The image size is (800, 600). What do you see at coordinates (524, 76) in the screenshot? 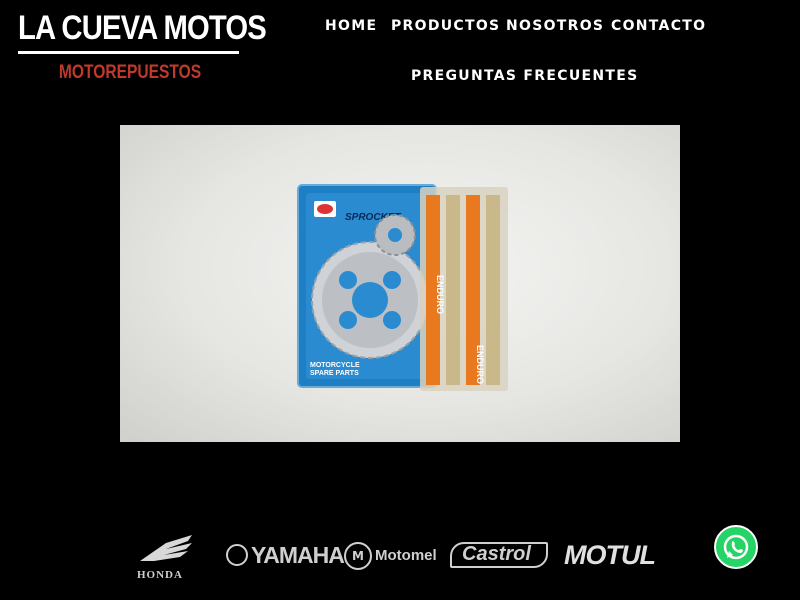
I see `nav-preguntas-frecuentes: PREGUNTAS FRECUENTES` at bounding box center [524, 76].